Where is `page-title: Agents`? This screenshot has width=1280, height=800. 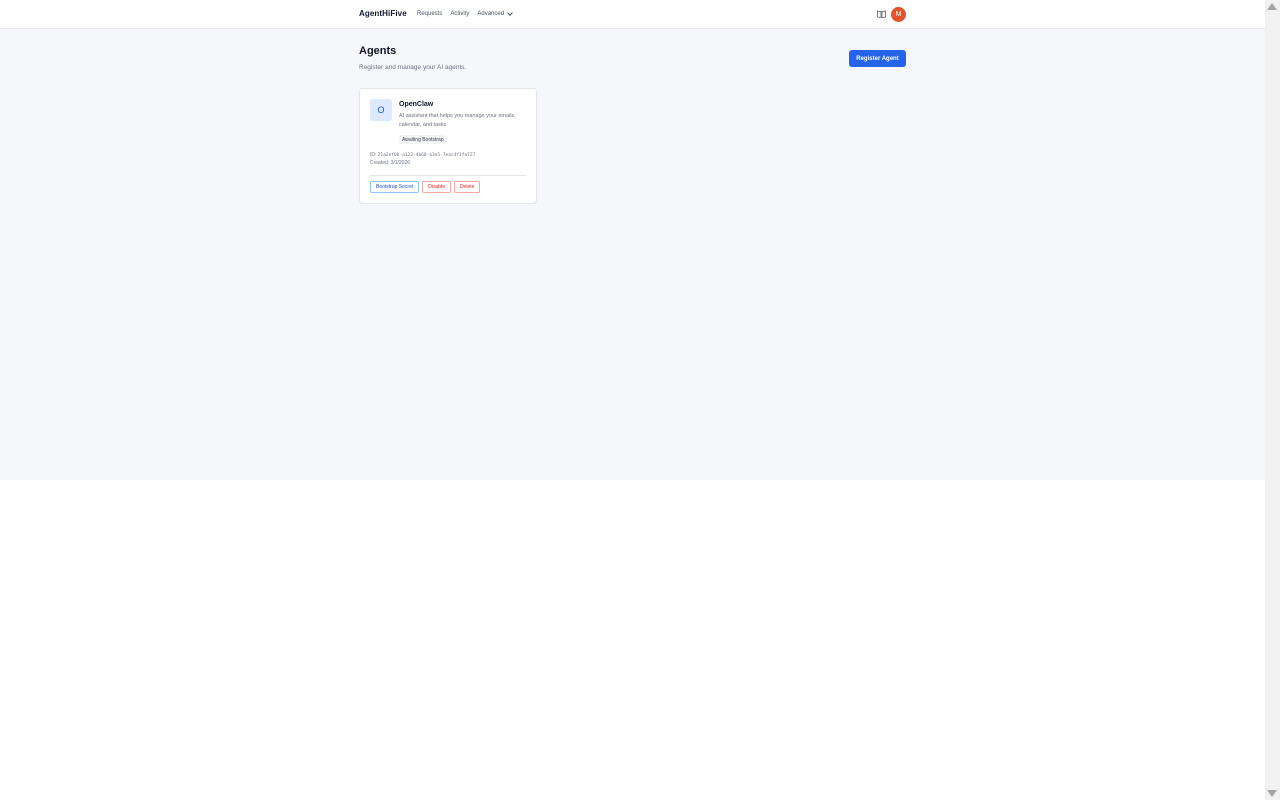
page-title: Agents is located at coordinates (378, 51).